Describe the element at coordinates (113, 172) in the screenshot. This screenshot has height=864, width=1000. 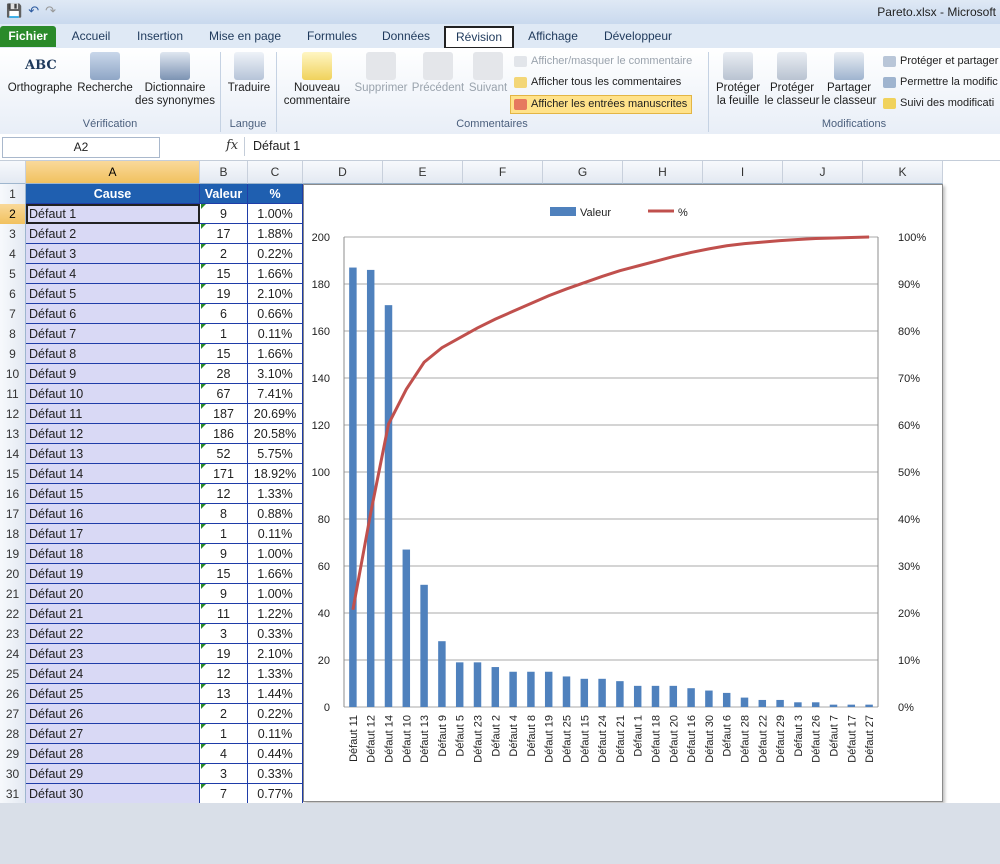
I see `column-header: A` at that location.